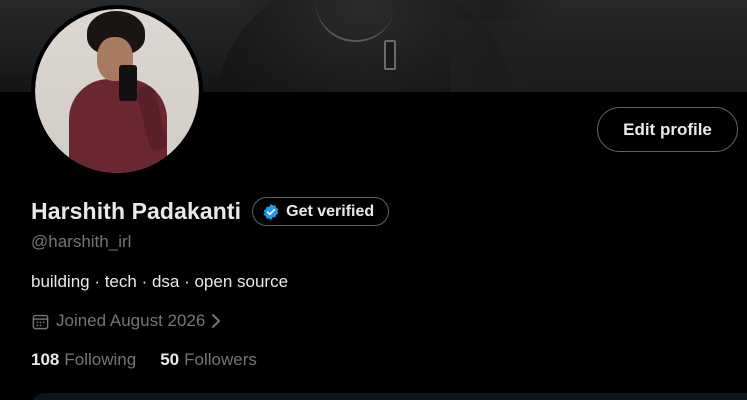 The width and height of the screenshot is (747, 400). What do you see at coordinates (81, 241) in the screenshot?
I see `handle: @harshith_irl` at bounding box center [81, 241].